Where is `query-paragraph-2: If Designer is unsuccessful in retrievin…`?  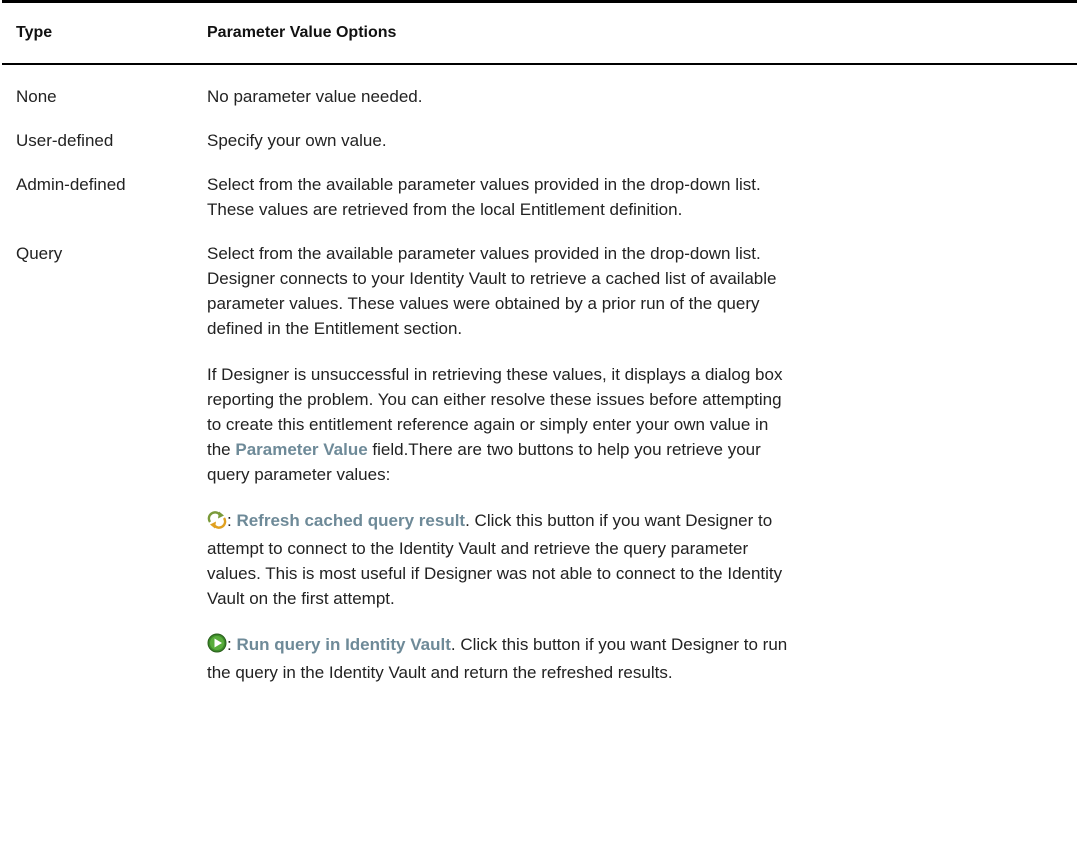
query-paragraph-2: If Designer is unsuccessful in retrievin… is located at coordinates (632, 424).